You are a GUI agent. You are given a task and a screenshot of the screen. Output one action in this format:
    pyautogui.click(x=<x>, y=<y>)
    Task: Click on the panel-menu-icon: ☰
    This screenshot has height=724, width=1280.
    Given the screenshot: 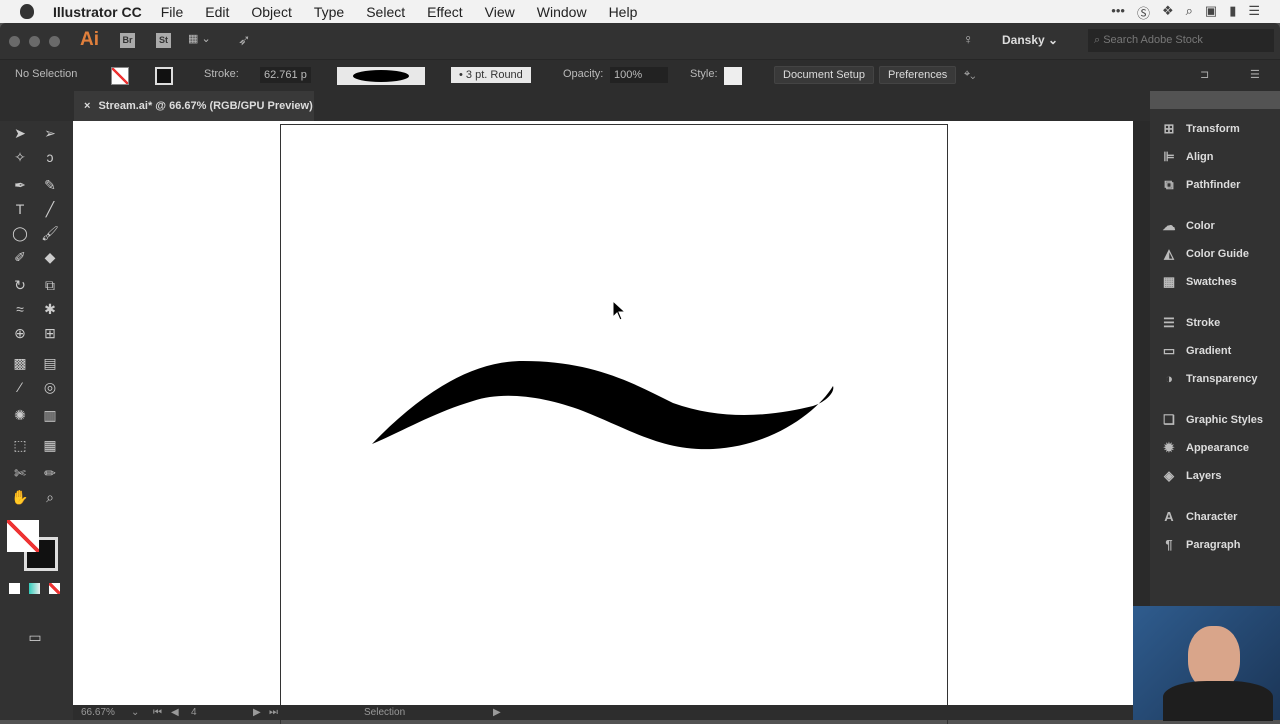 What is the action you would take?
    pyautogui.click(x=1255, y=74)
    